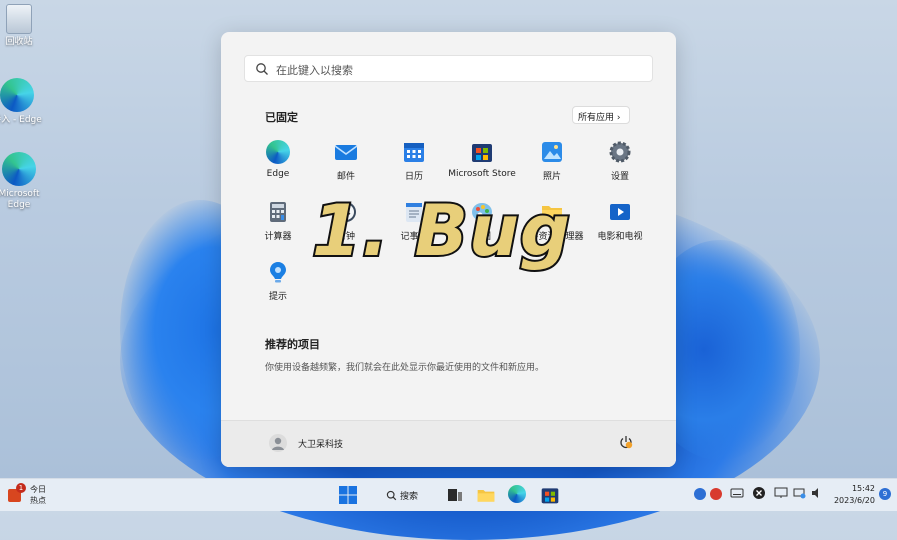 This screenshot has height=540, width=897. What do you see at coordinates (346, 152) in the screenshot?
I see `mail-icon` at bounding box center [346, 152].